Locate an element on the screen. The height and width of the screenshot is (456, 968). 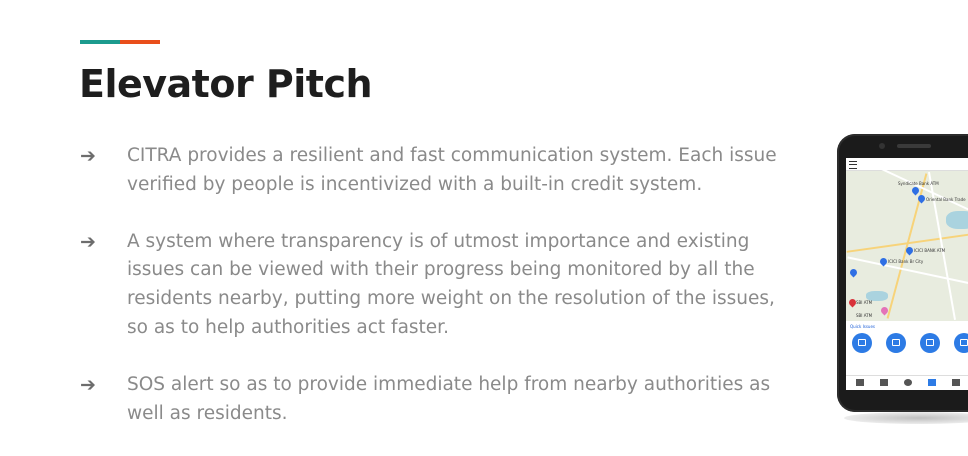
trash-icon is located at coordinates (896, 342).